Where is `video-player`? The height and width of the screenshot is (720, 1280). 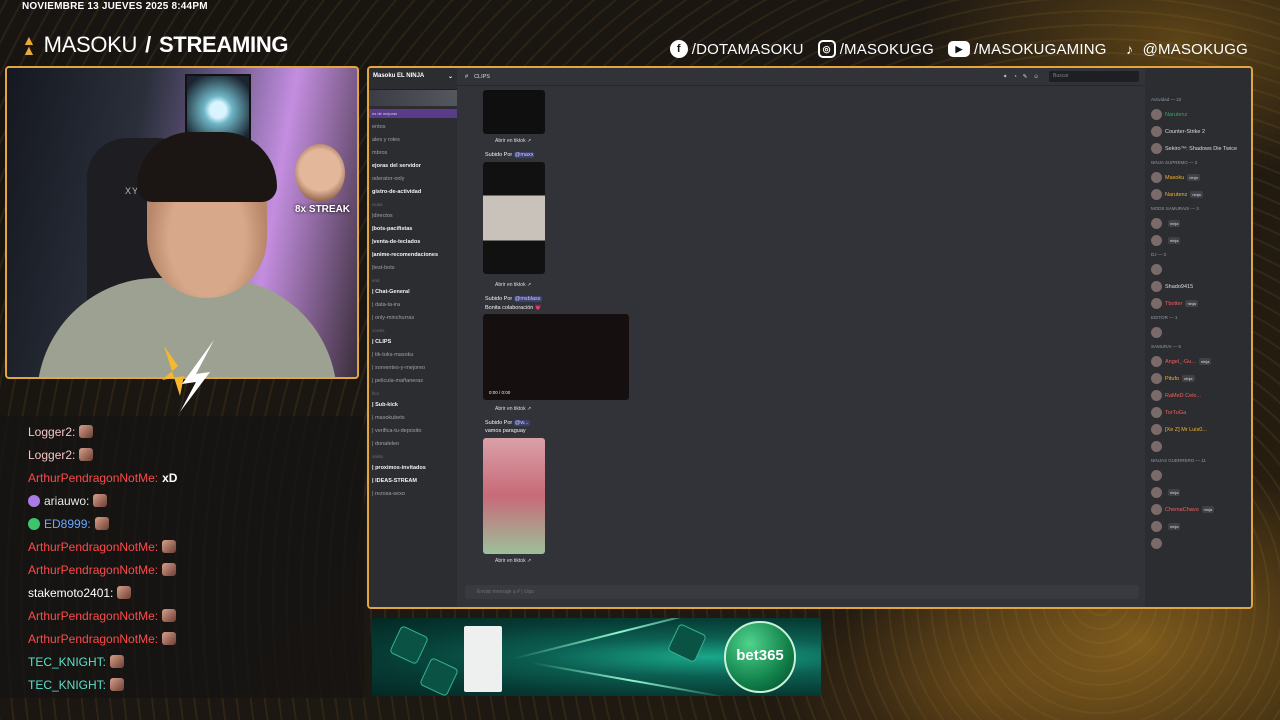 video-player is located at coordinates (556, 357).